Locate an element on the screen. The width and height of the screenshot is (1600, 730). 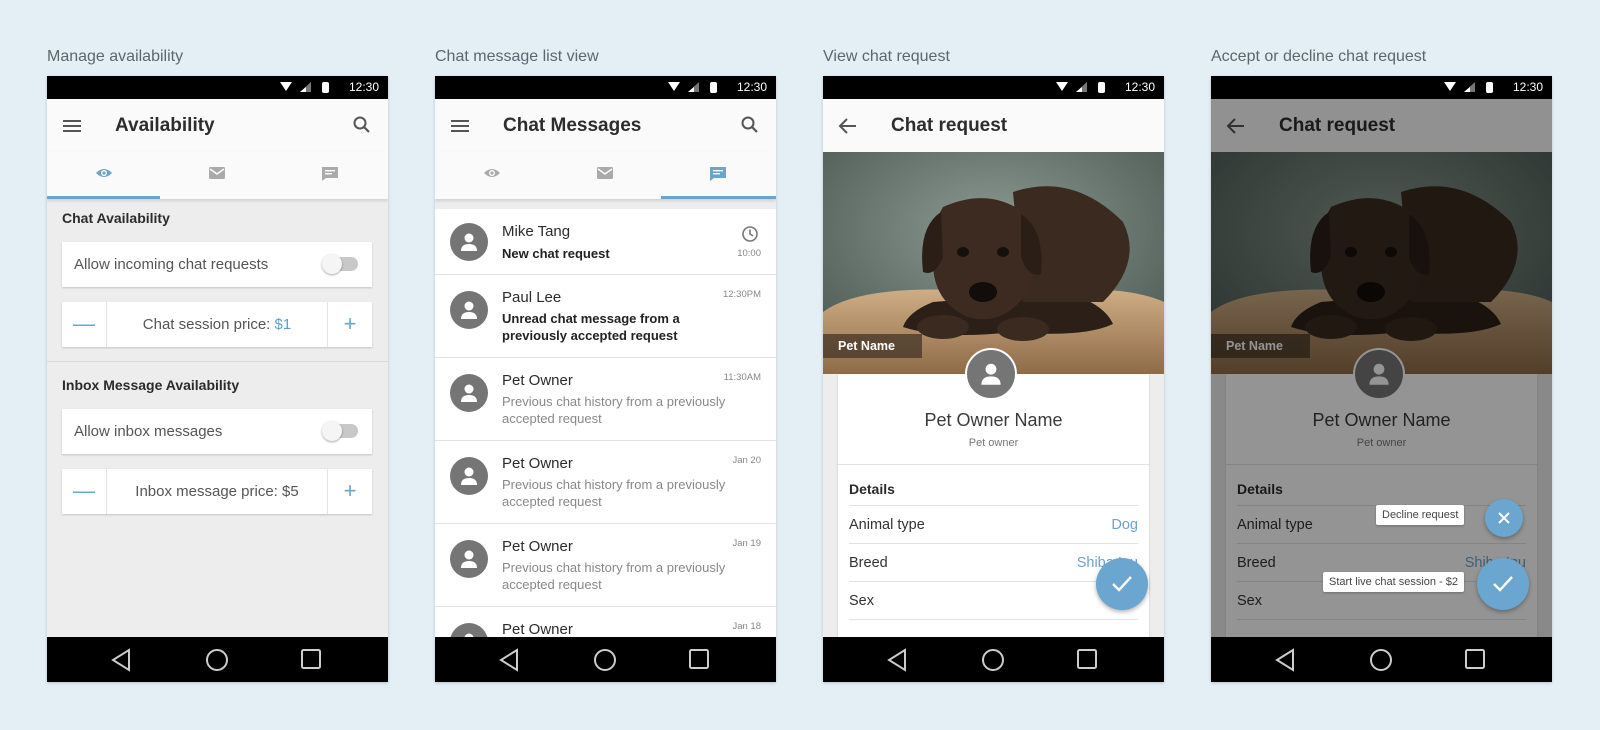
caption-accept-decline: Accept or decline chat request is located at coordinates (1319, 56).